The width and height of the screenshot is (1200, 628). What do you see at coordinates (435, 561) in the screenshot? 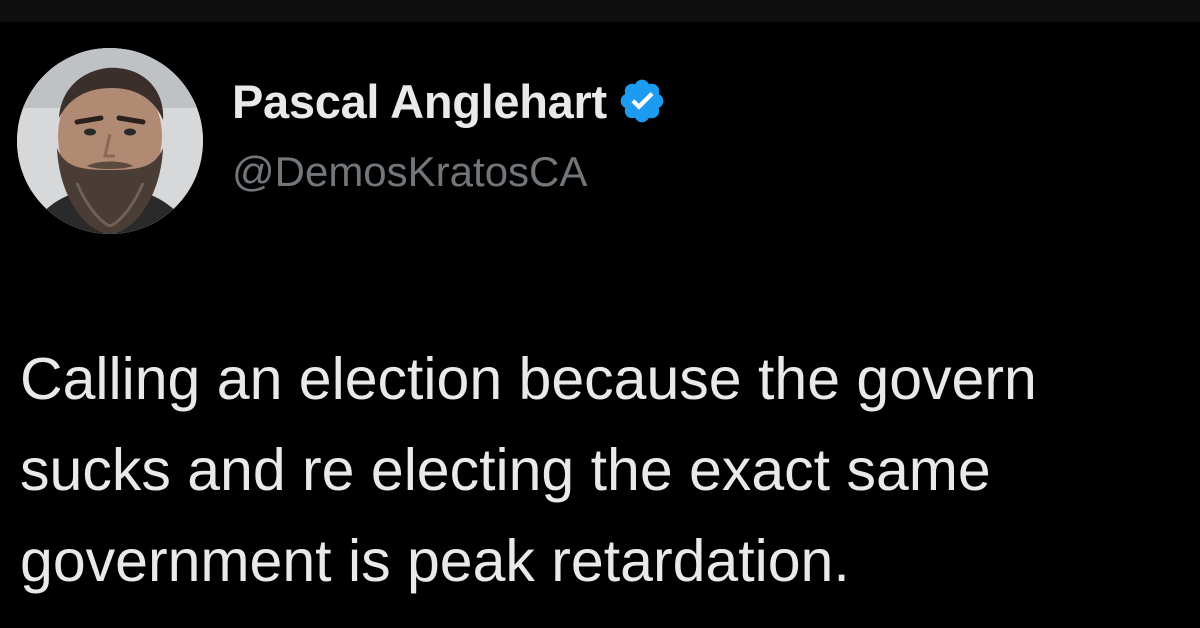
I see `tweet-text-line: government is peak retardation.` at bounding box center [435, 561].